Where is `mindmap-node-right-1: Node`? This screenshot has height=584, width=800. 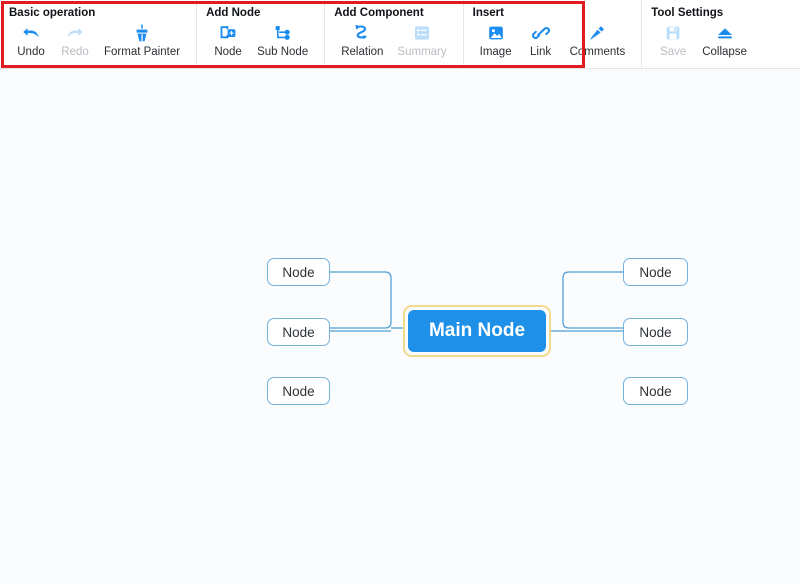
mindmap-node-right-1: Node is located at coordinates (655, 272).